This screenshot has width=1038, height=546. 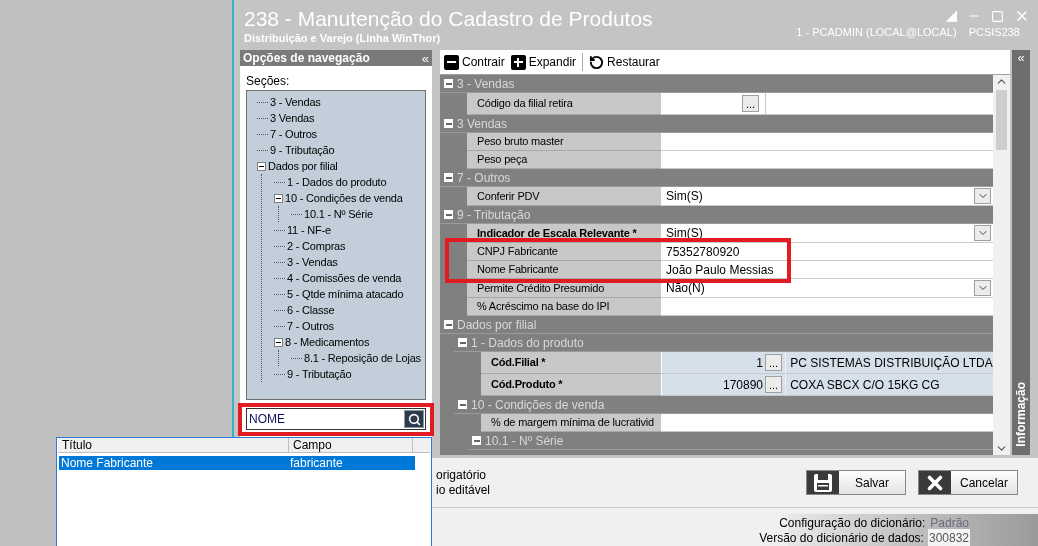 I want to click on legend-text: origatório, so click(x=462, y=475).